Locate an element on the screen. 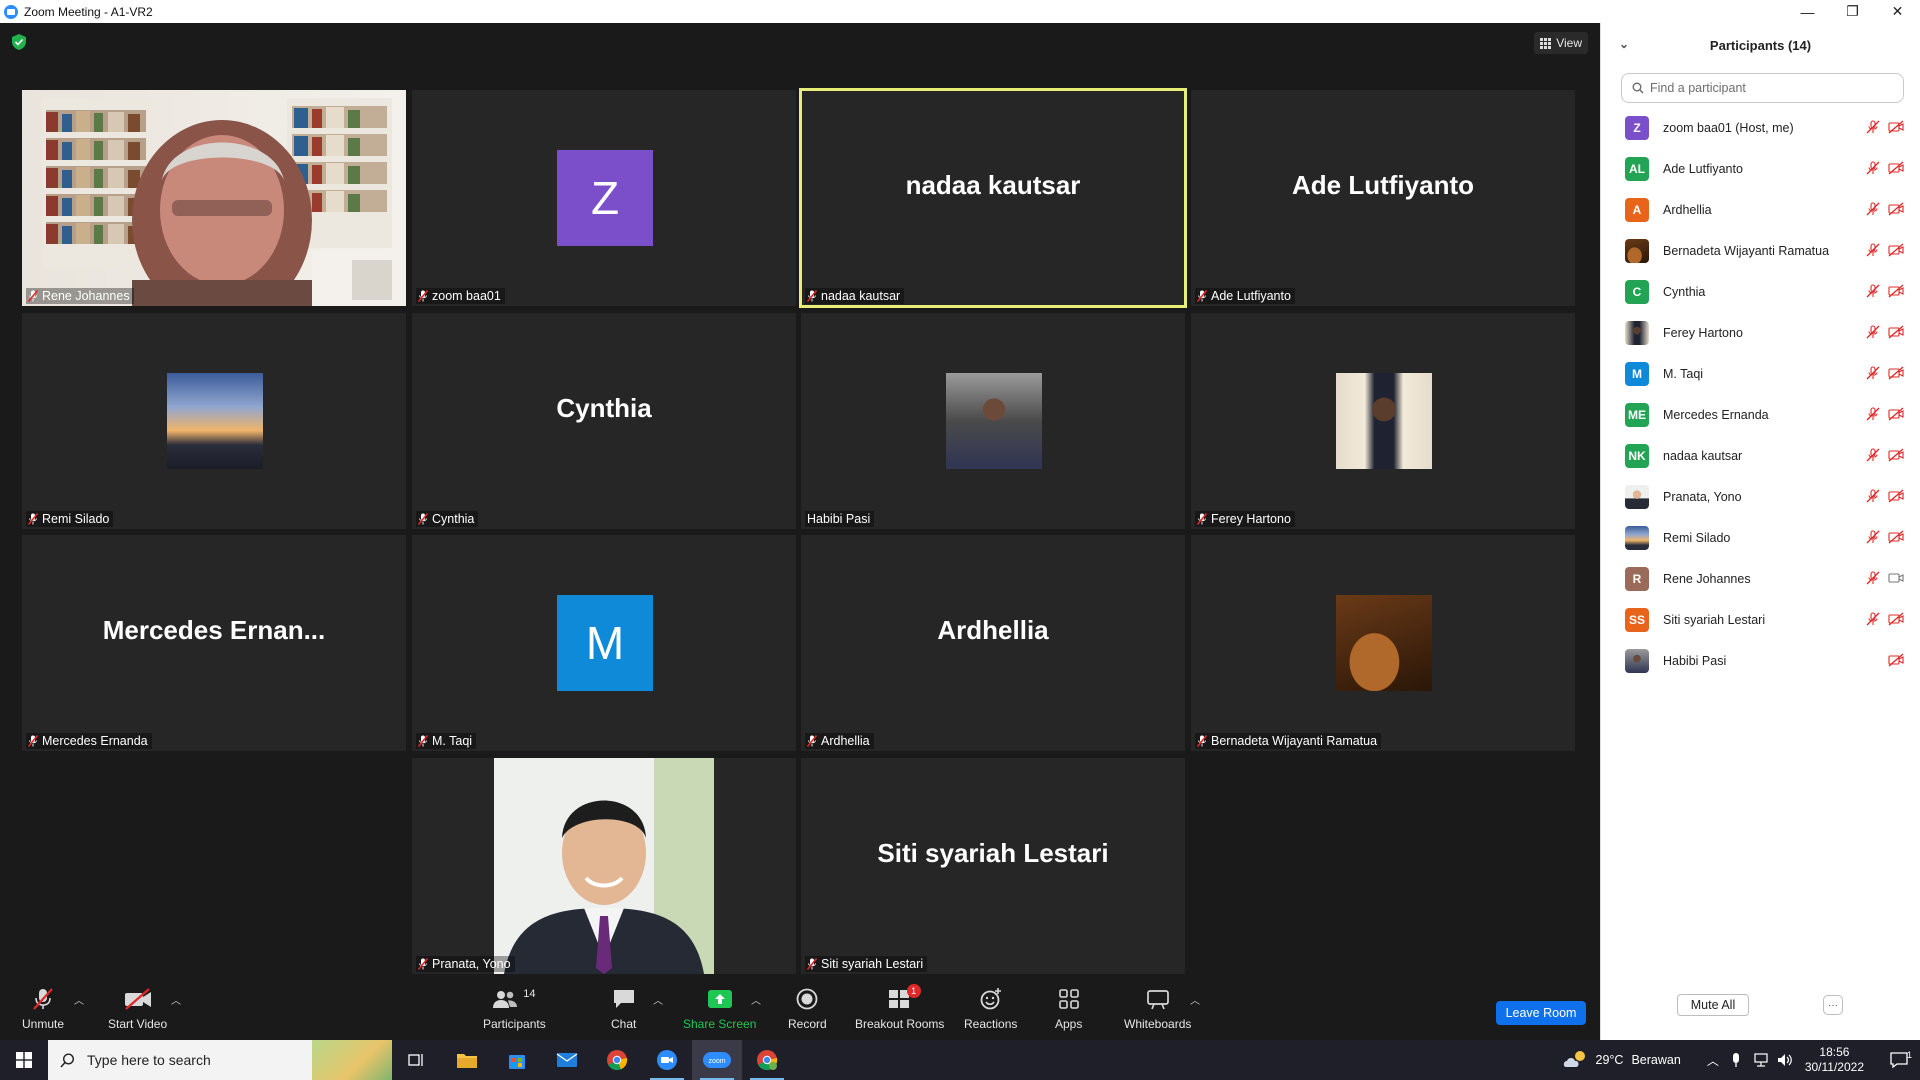 The height and width of the screenshot is (1080, 1920). video-tile: nadaa kautsar nadaa kautsar is located at coordinates (993, 198).